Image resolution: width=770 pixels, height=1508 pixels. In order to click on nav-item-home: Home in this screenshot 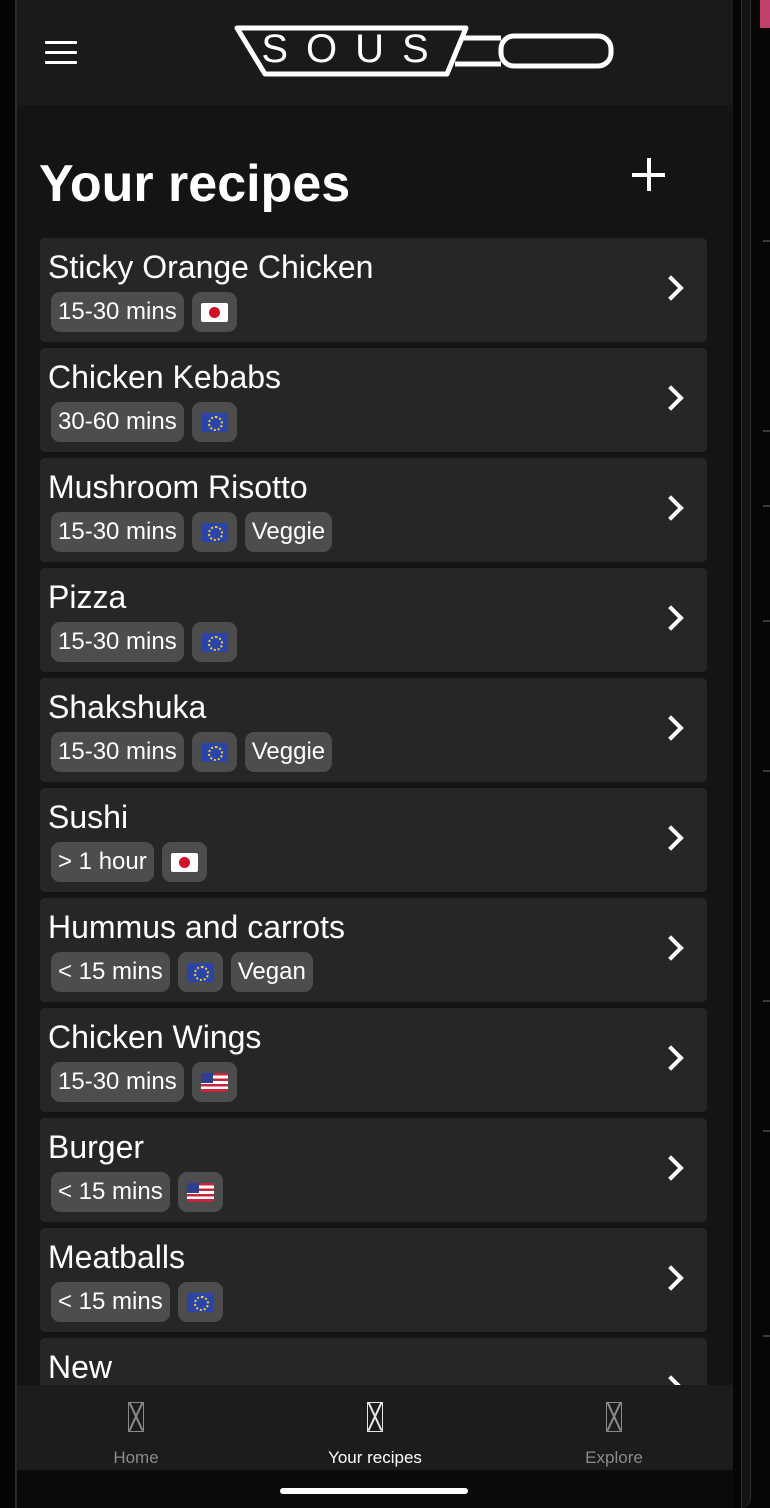, I will do `click(136, 1427)`.